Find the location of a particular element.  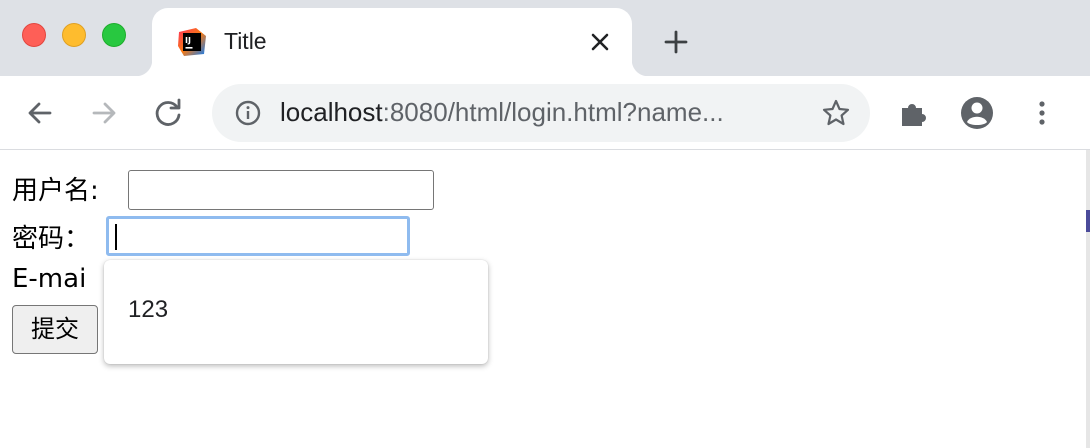

submit-button: 提交 is located at coordinates (55, 329).